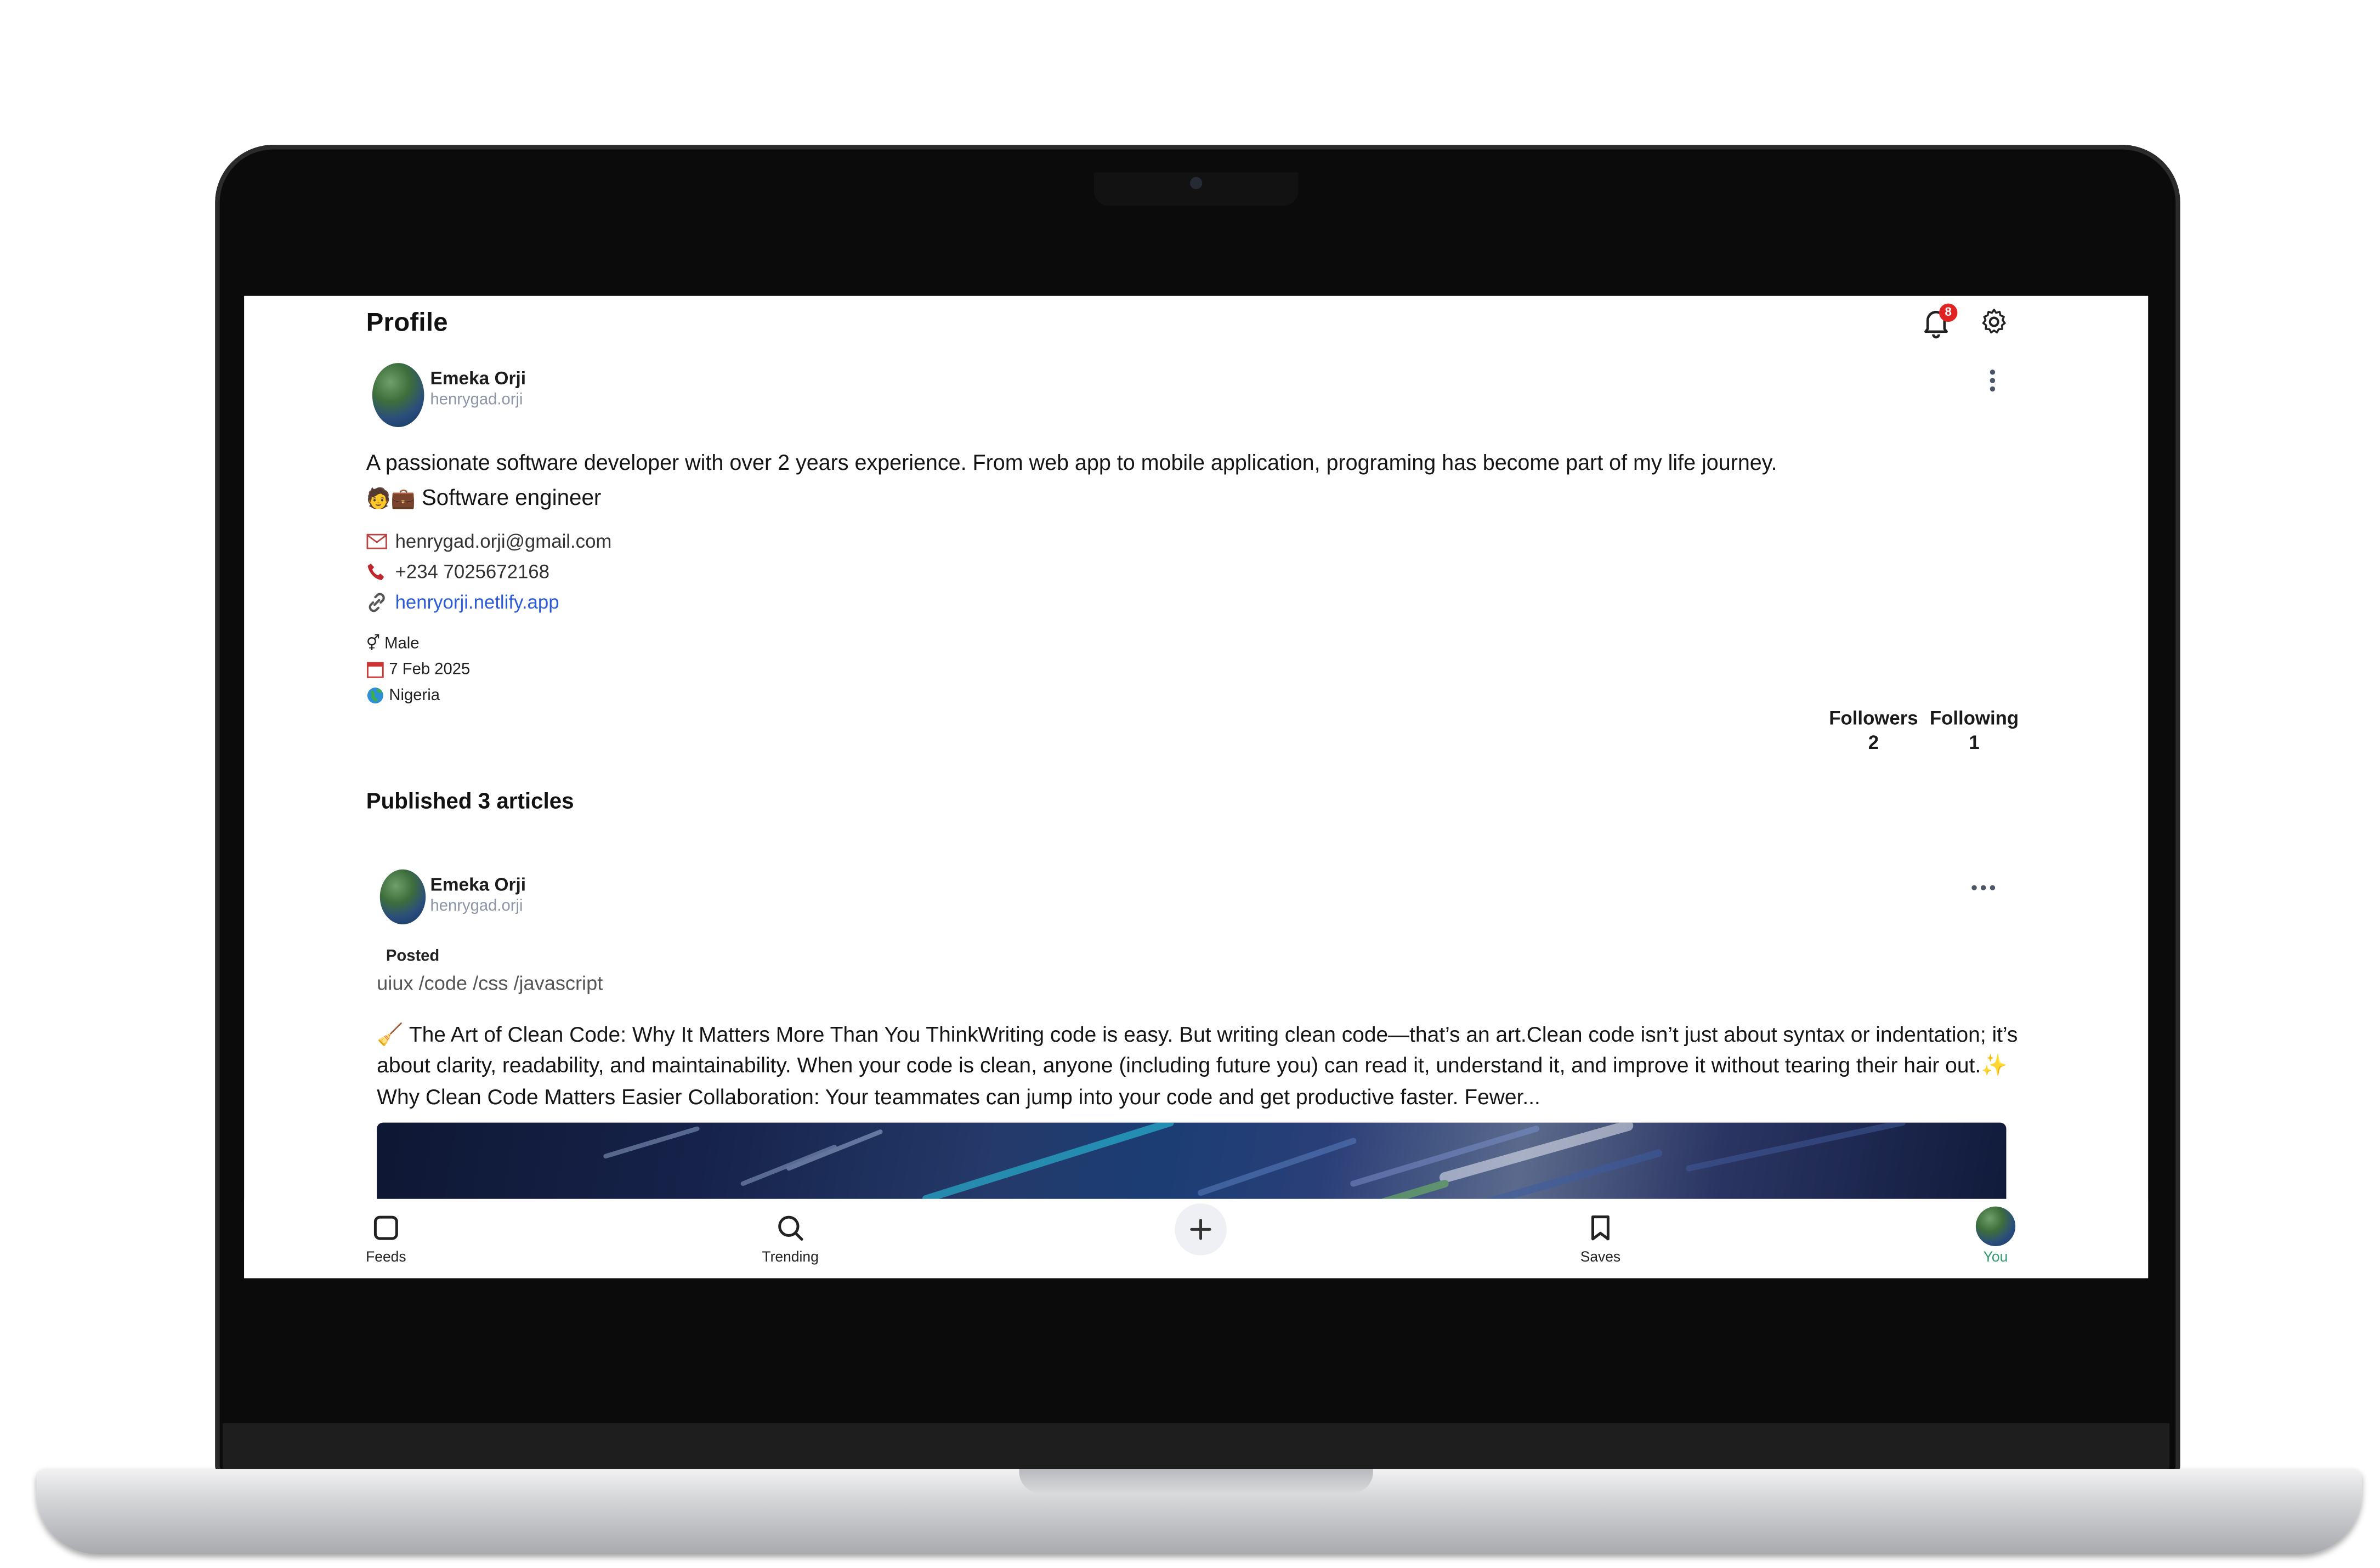  I want to click on following-stat: Following 1, so click(1974, 730).